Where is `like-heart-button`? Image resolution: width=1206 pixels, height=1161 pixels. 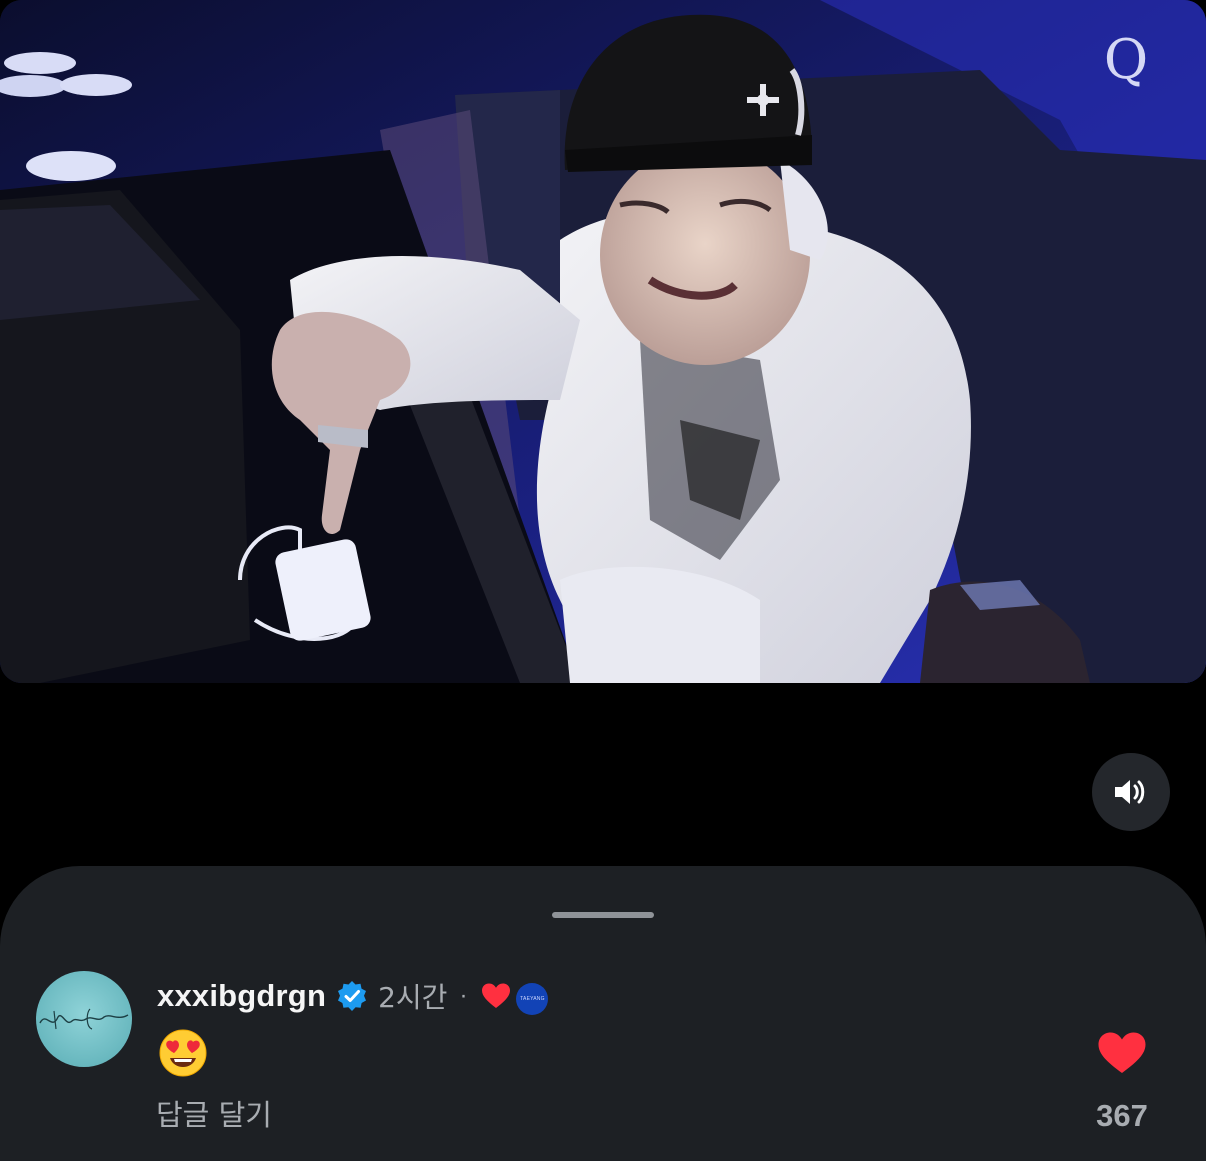
like-heart-button is located at coordinates (1122, 1053).